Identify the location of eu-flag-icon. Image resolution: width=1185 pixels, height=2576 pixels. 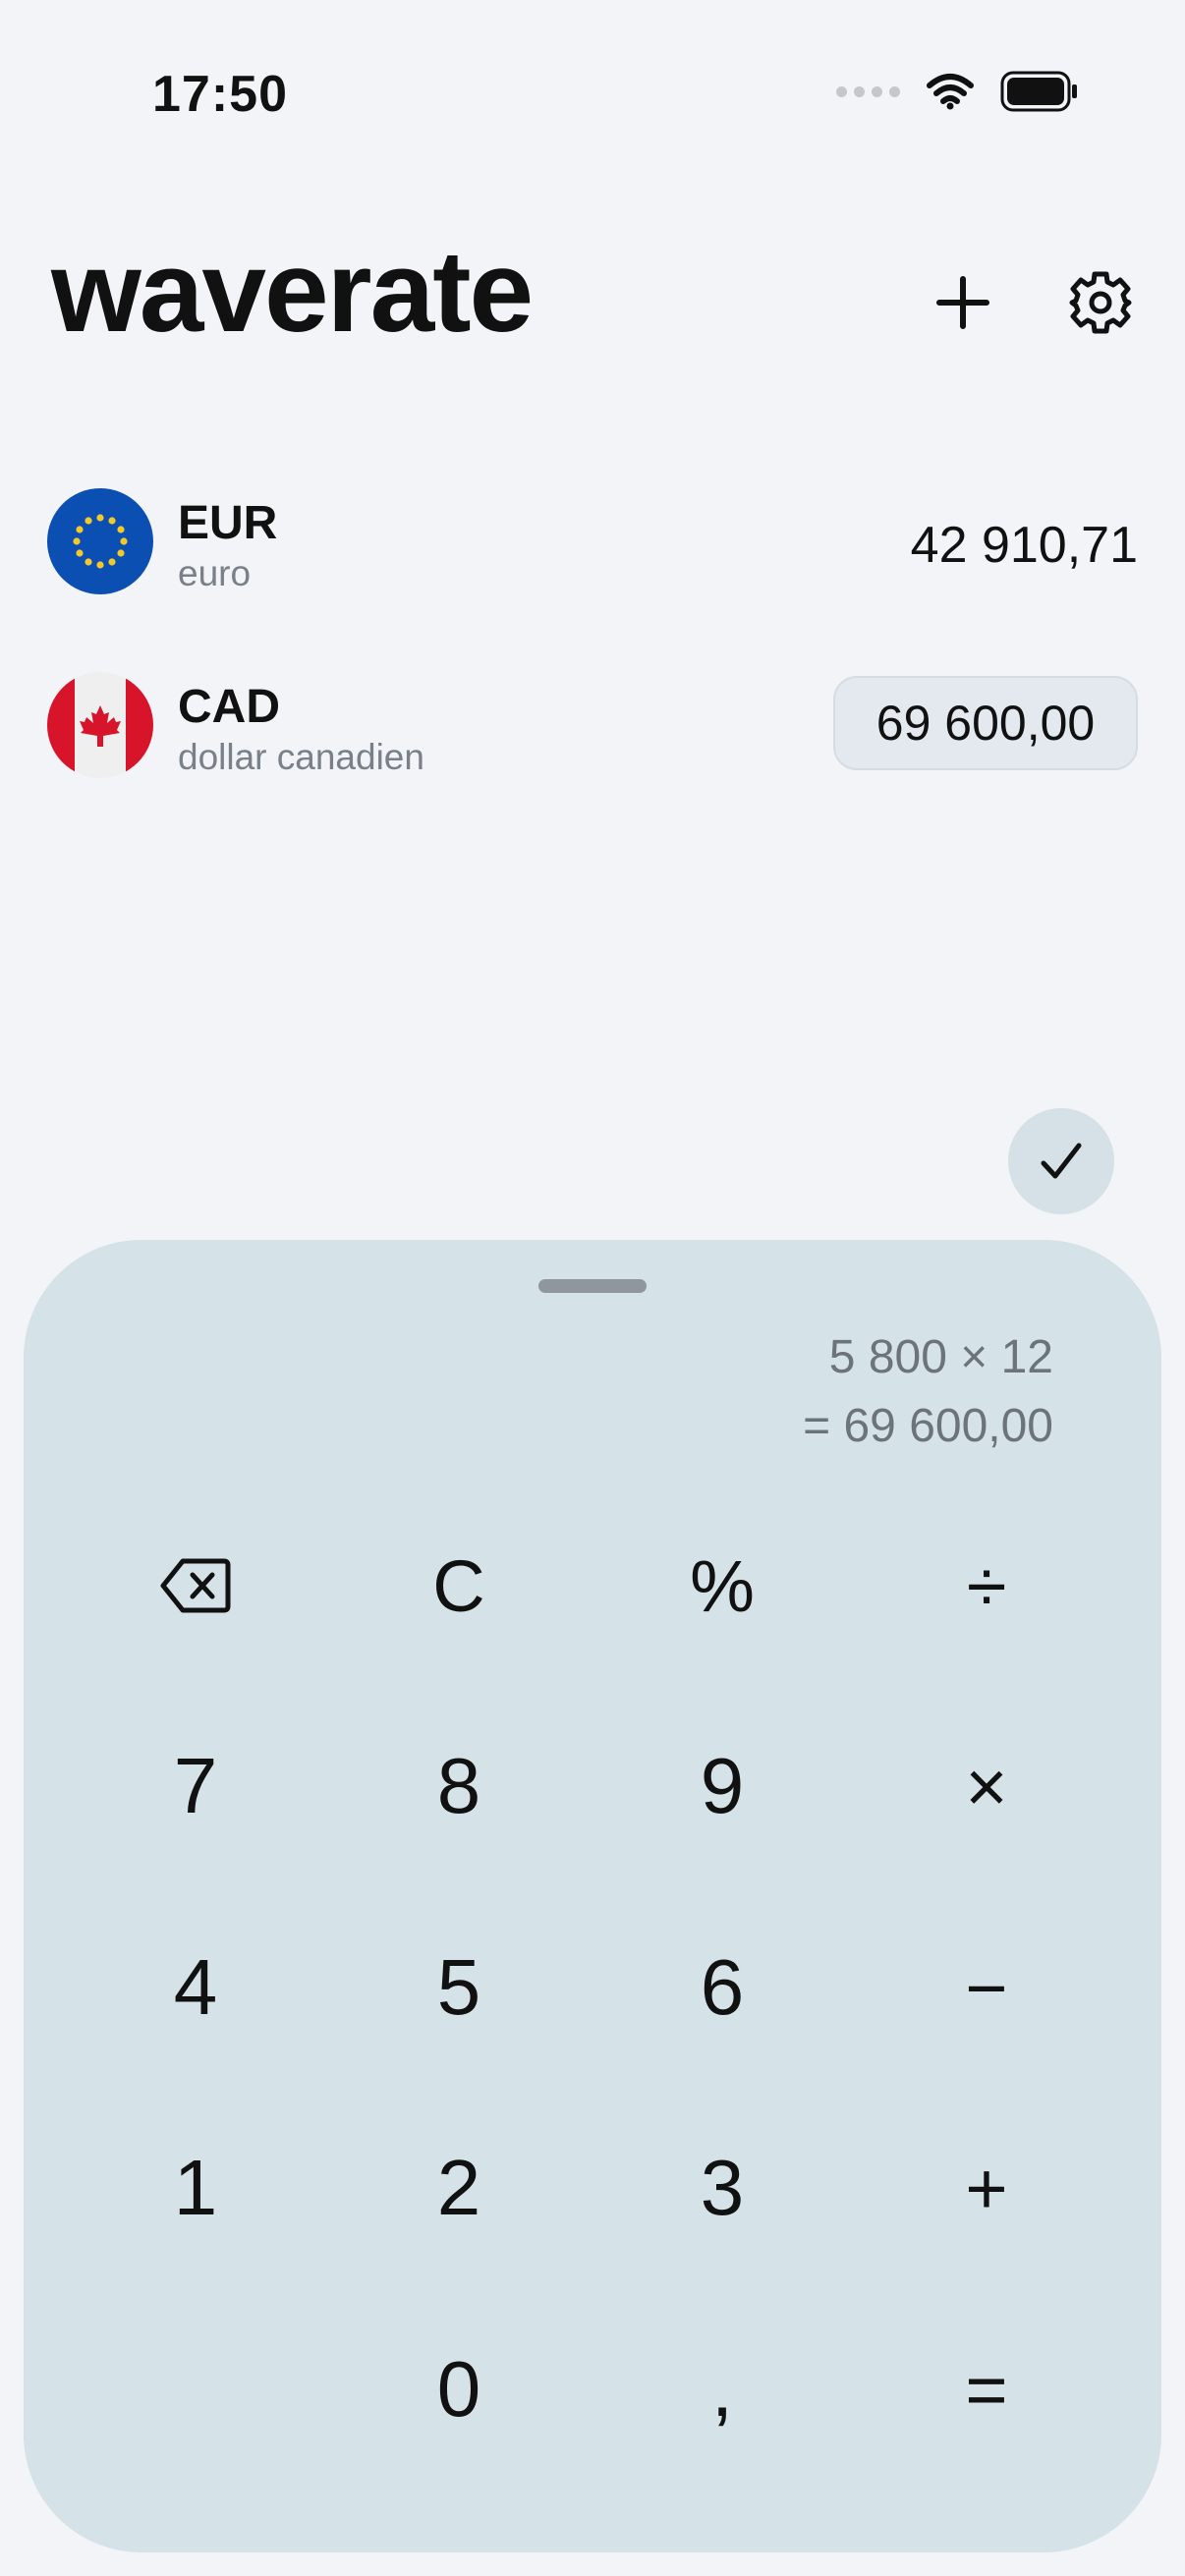
(100, 541).